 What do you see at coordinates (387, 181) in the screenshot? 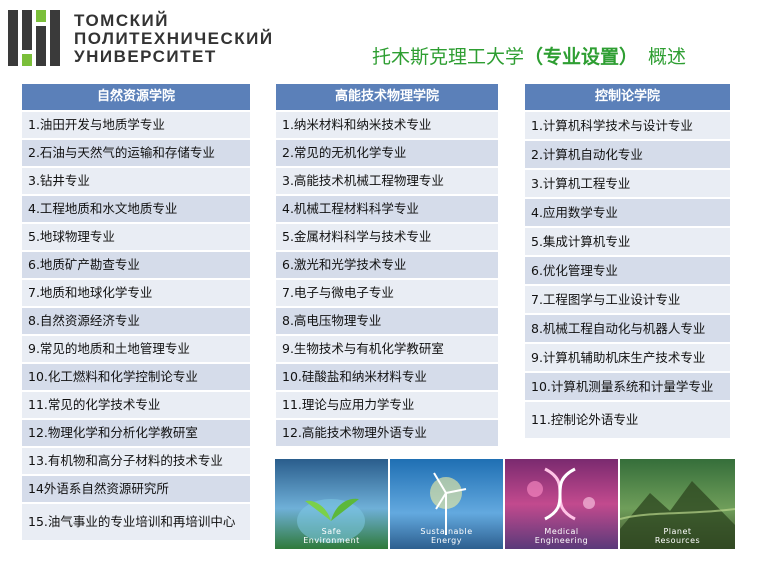
I see `list-item: 3.高能技术机械工程物理专业` at bounding box center [387, 181].